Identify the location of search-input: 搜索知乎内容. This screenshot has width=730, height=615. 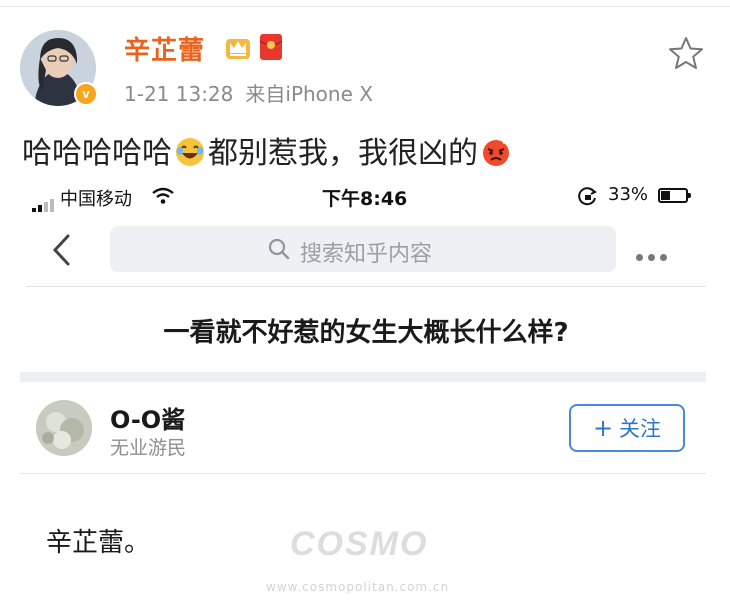
(363, 249).